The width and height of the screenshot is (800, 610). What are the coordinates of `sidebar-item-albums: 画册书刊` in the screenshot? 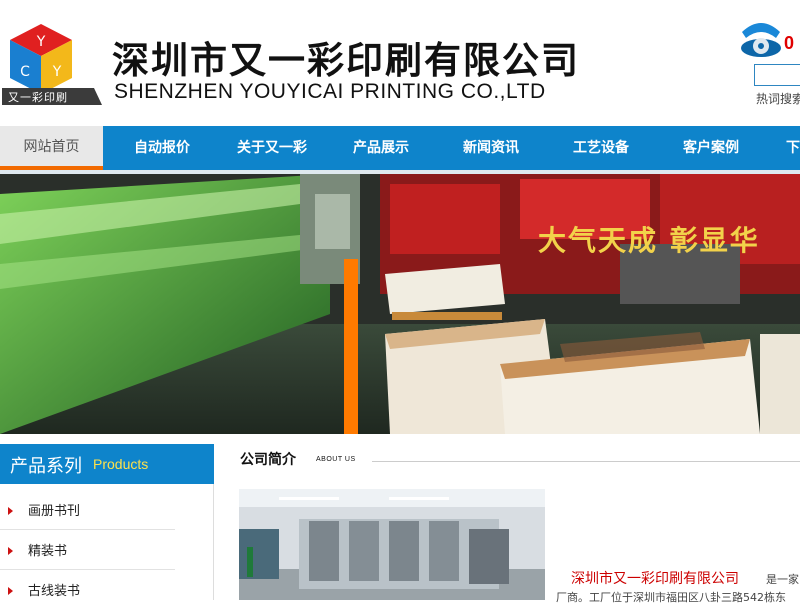 It's located at (87, 511).